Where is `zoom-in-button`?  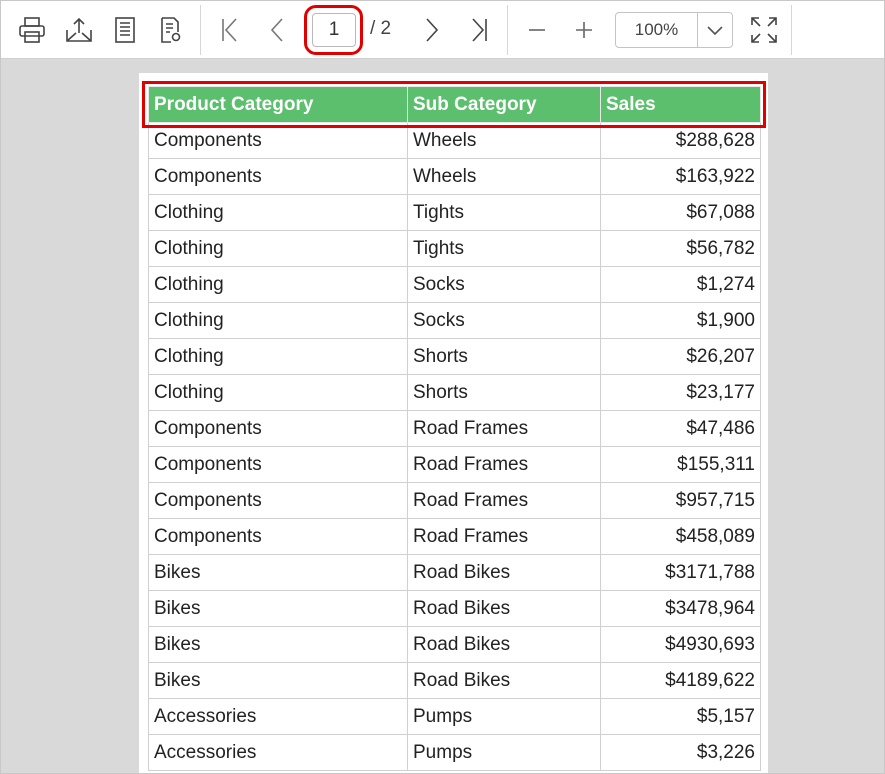 zoom-in-button is located at coordinates (584, 30).